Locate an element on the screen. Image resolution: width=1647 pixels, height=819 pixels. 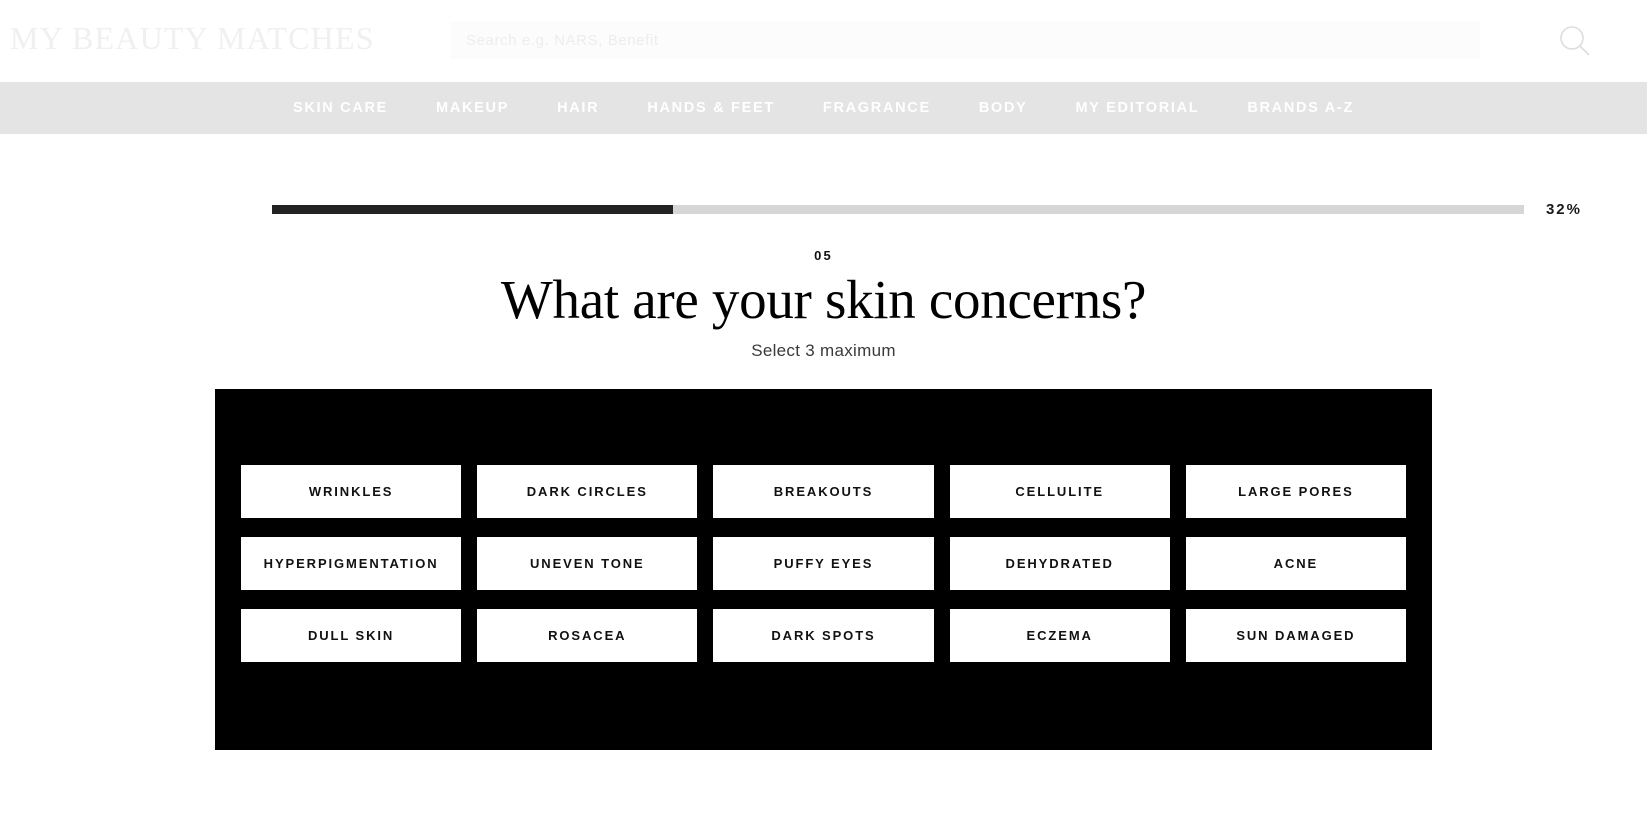
option-label: LARGE PORES is located at coordinates (1296, 491).